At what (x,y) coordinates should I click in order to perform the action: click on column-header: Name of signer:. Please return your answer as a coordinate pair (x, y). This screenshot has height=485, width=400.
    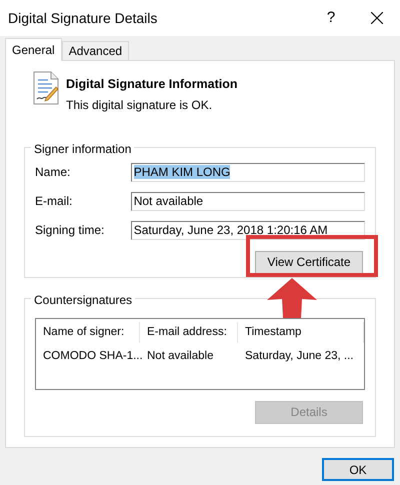
    Looking at the image, I should click on (88, 332).